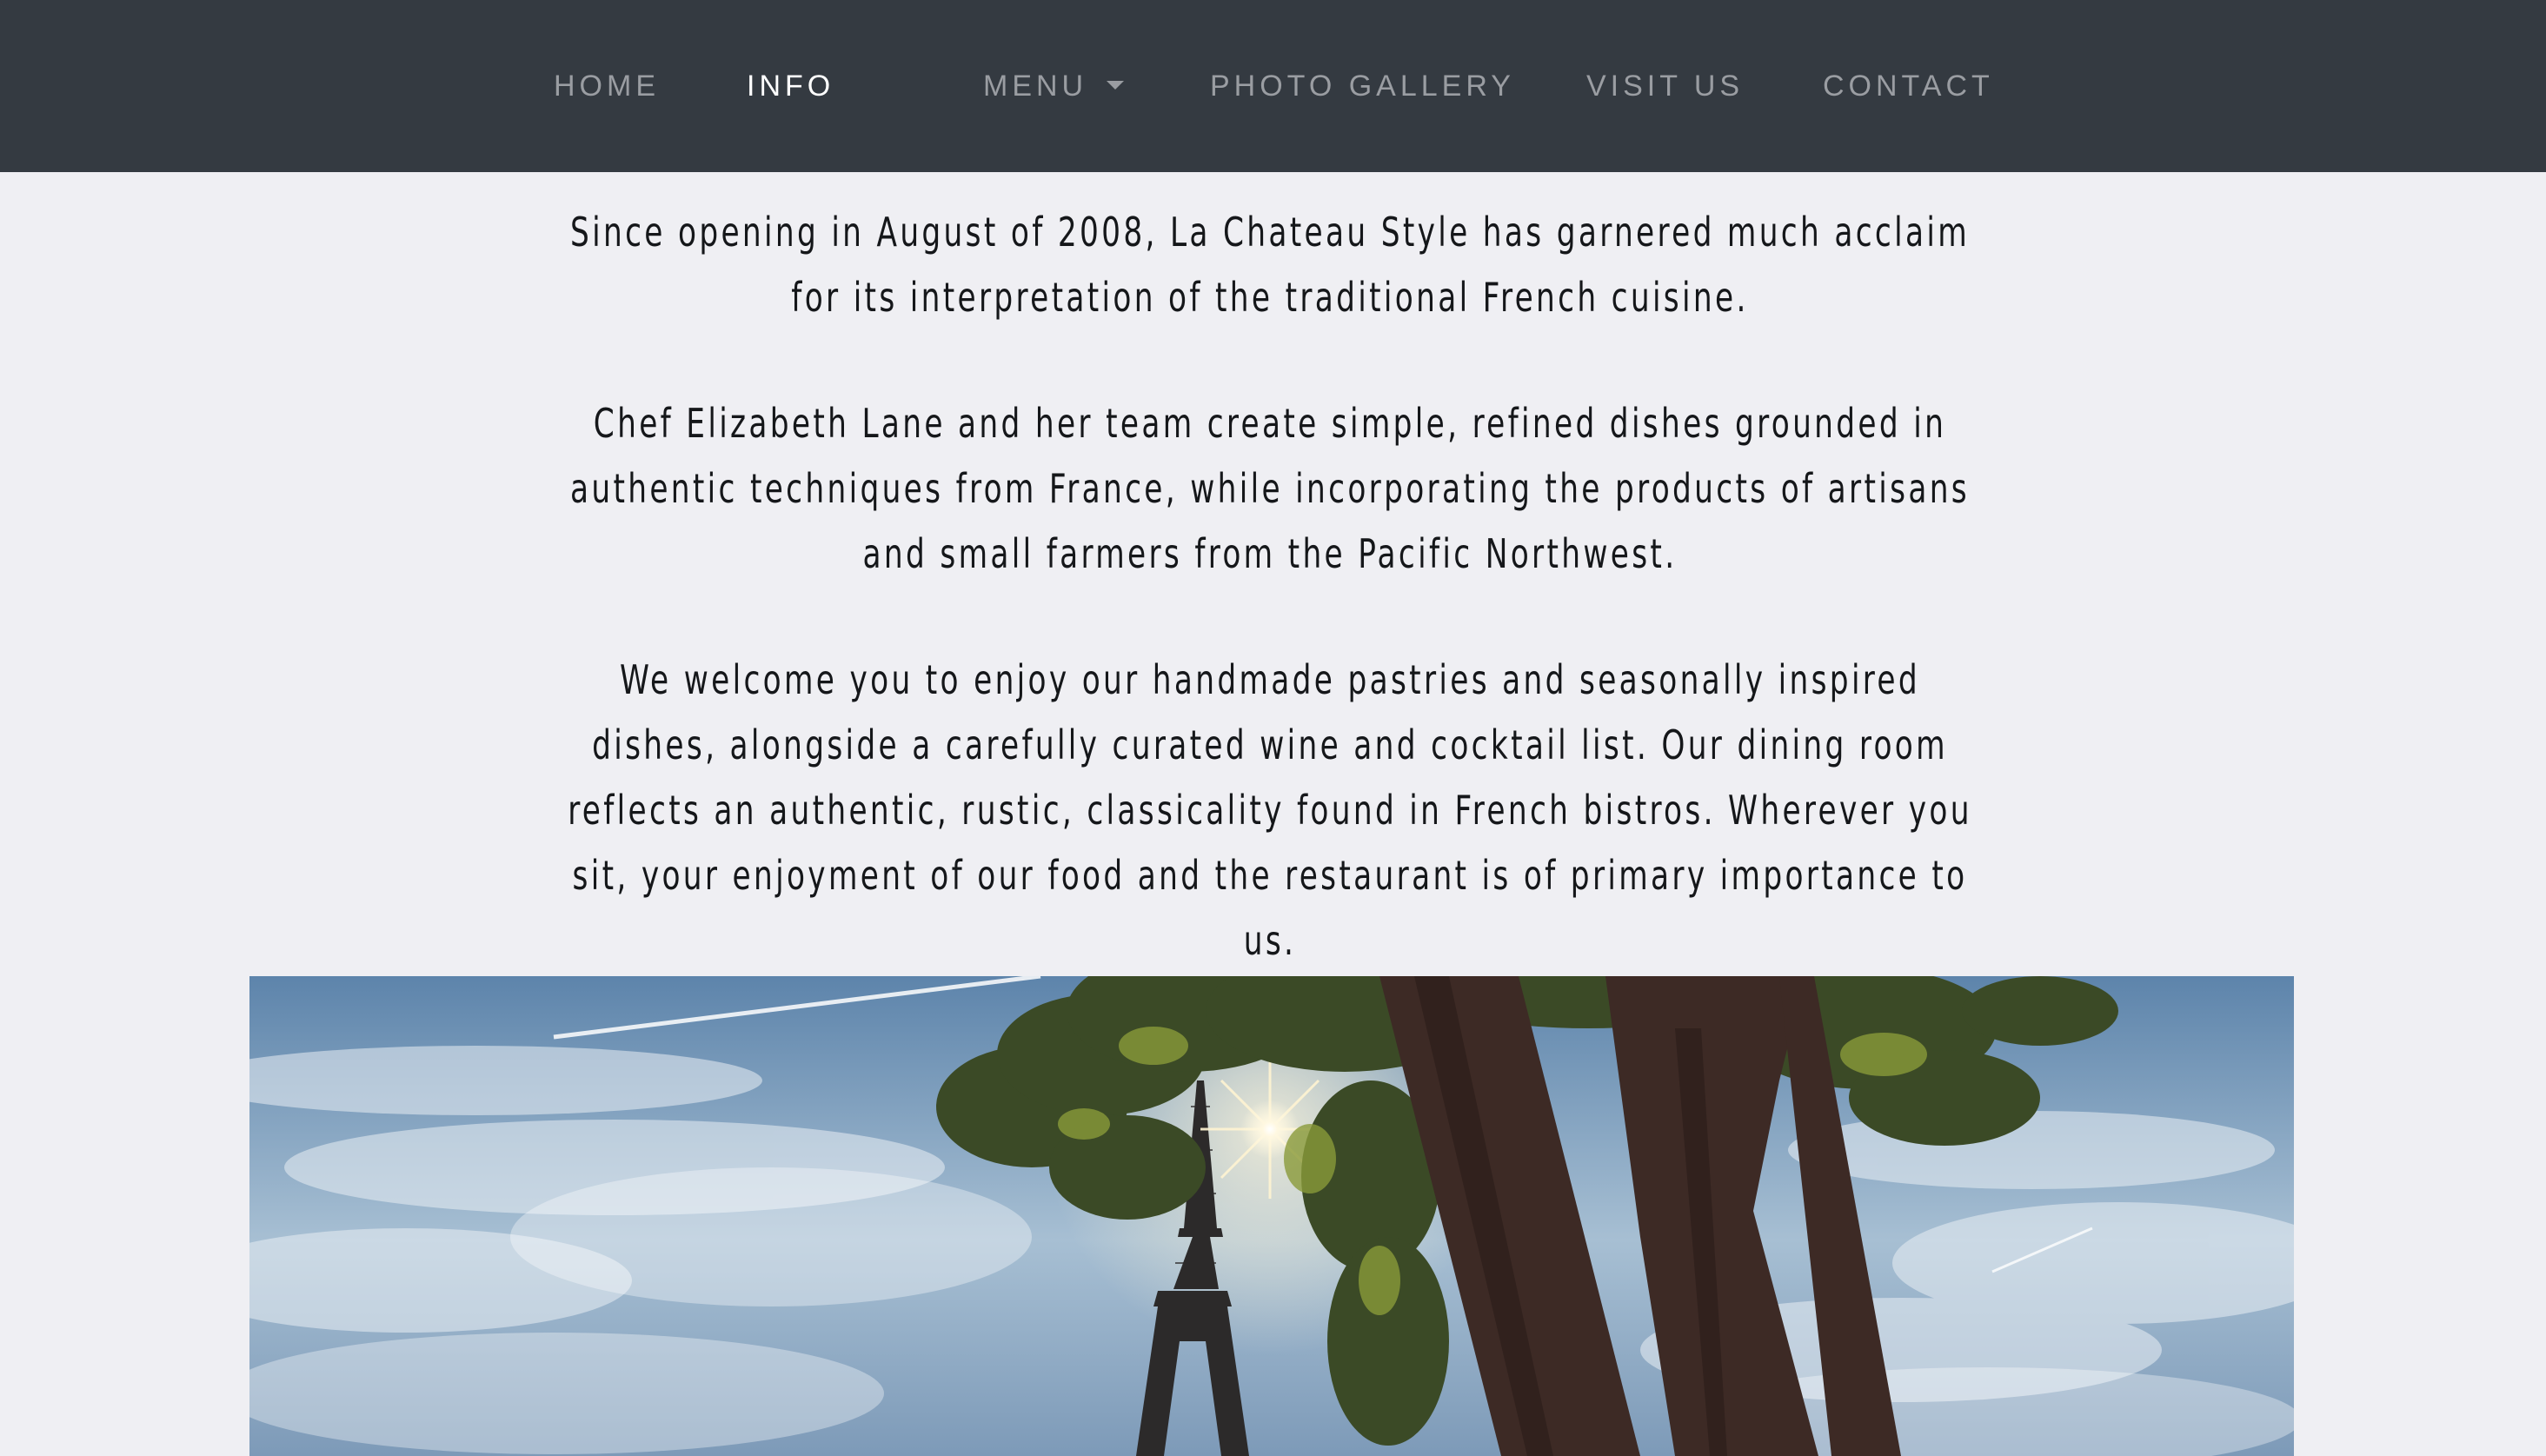 The height and width of the screenshot is (1456, 2546). Describe the element at coordinates (1362, 86) in the screenshot. I see `nav-photo-gallery-link: PHOTO GALLERY` at that location.